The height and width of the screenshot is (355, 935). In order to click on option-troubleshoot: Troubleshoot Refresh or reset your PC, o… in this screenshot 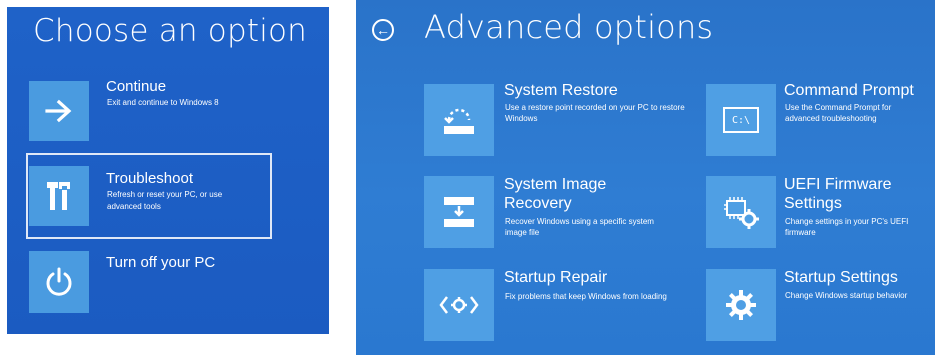, I will do `click(140, 196)`.